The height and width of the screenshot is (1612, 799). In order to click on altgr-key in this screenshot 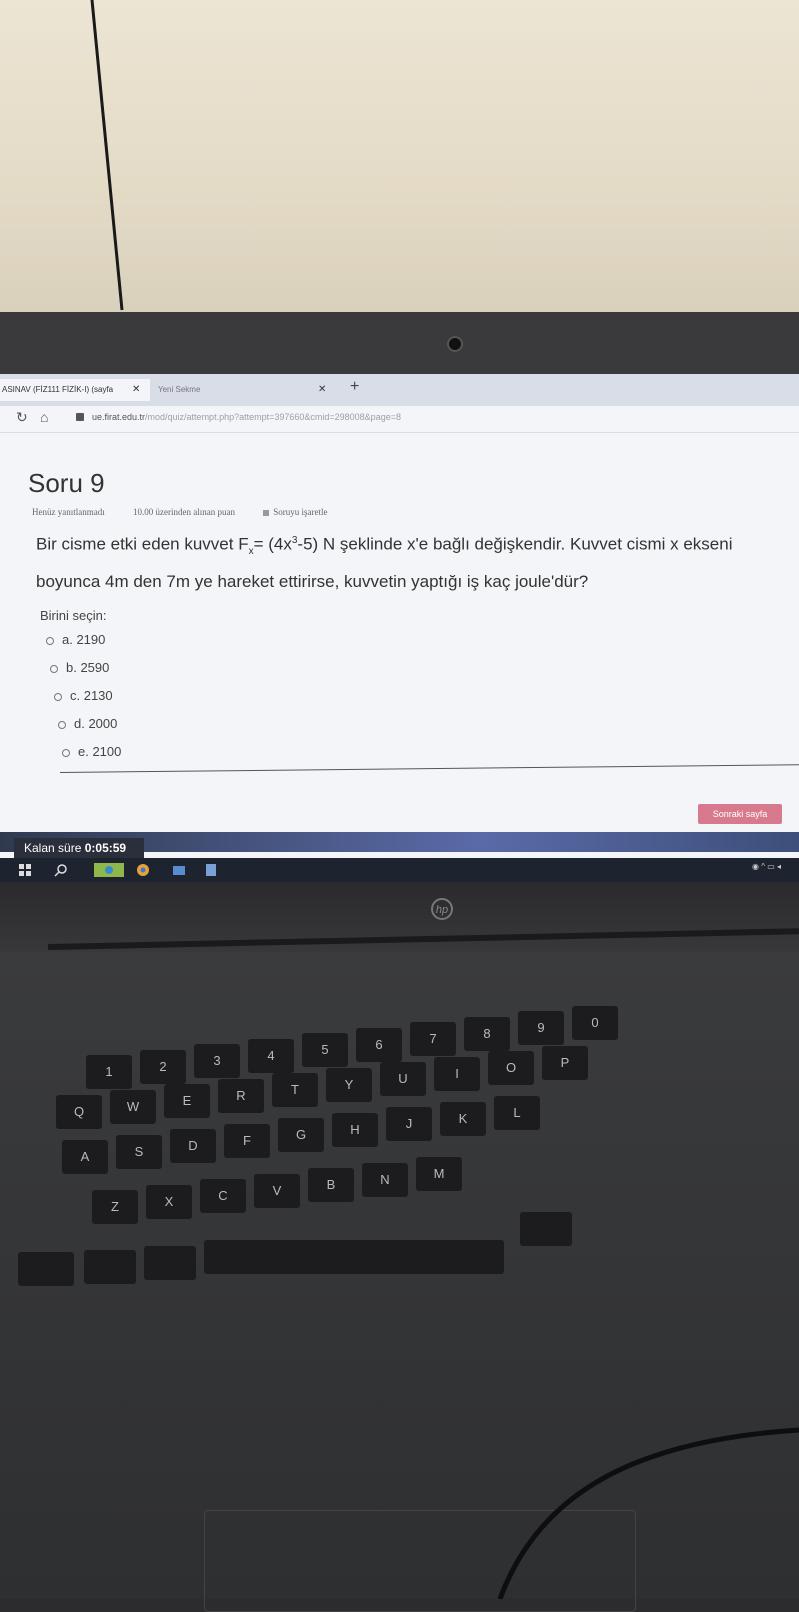, I will do `click(546, 1229)`.